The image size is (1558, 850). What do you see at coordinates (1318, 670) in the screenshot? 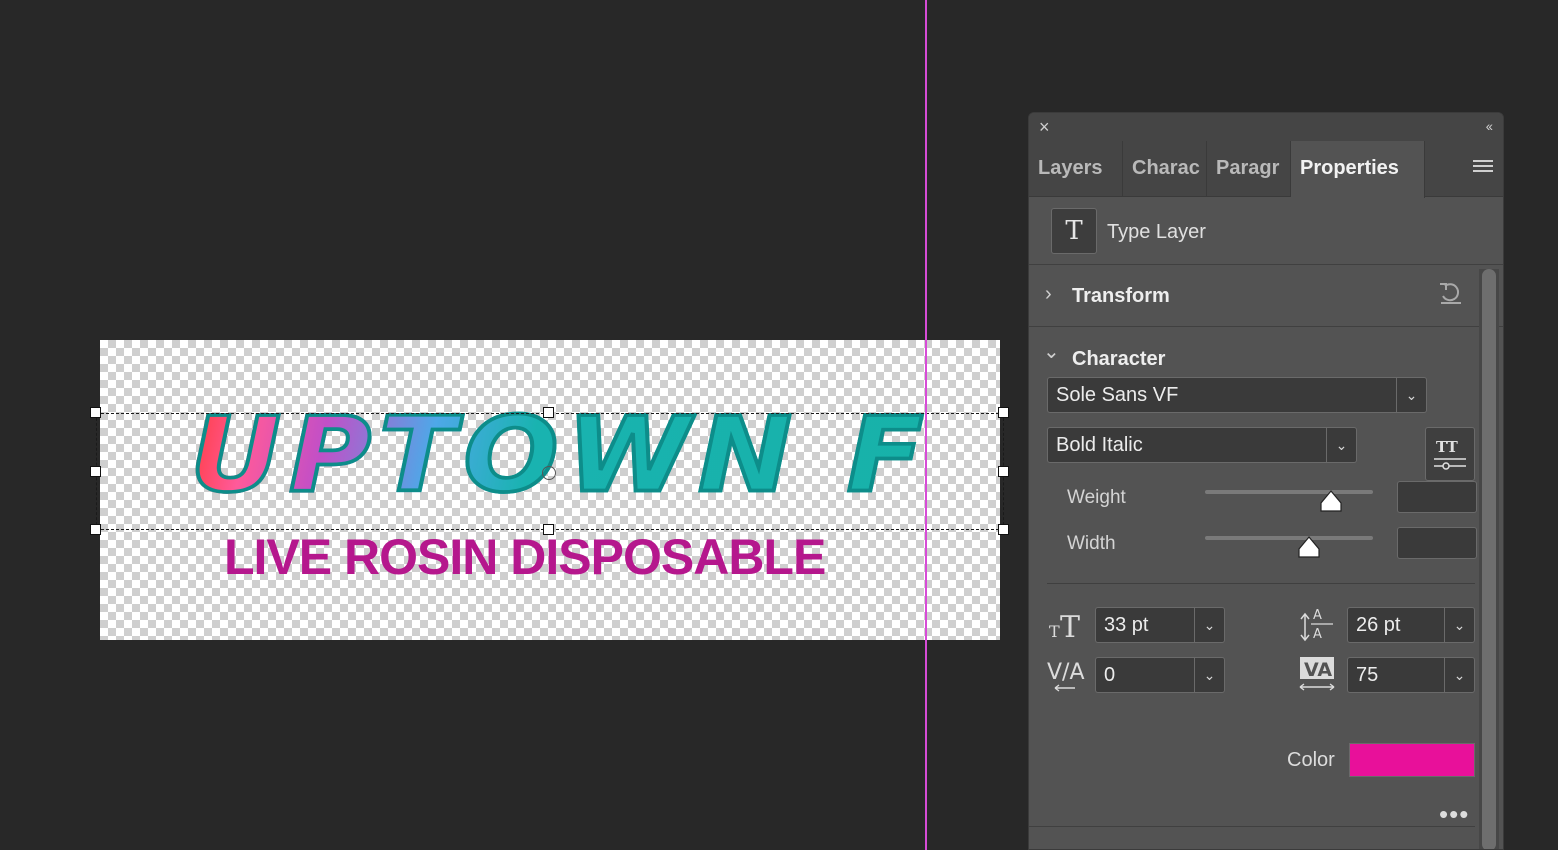
I see `svg-text: VA` at bounding box center [1318, 670].